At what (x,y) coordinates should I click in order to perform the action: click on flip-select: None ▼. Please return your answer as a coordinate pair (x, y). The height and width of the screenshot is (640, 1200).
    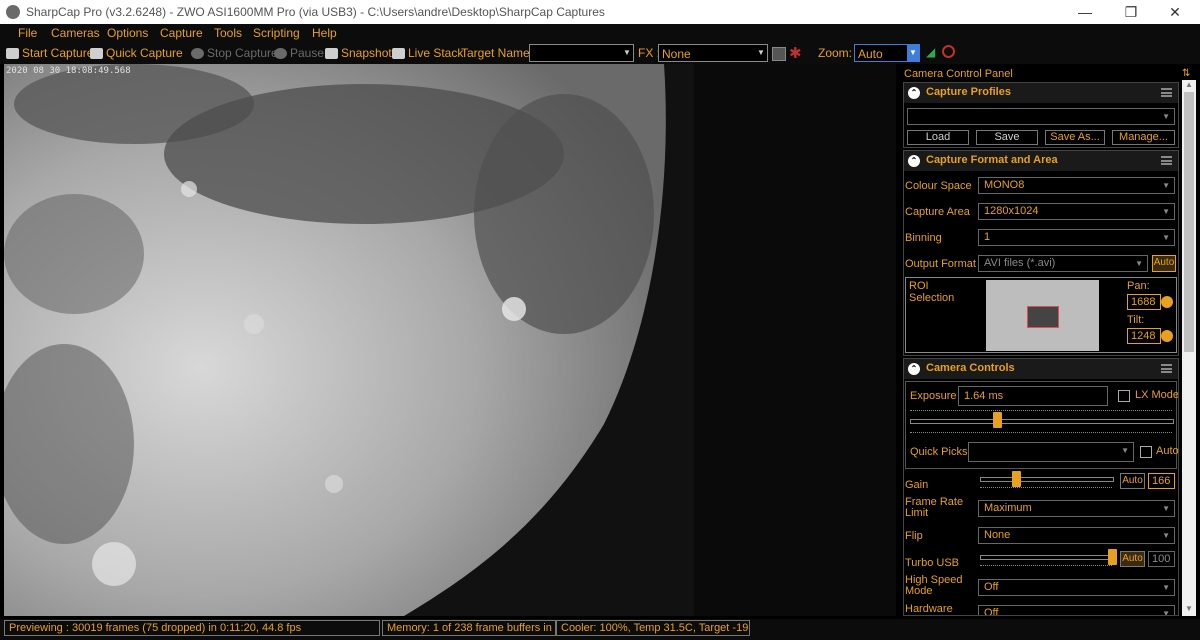
    Looking at the image, I should click on (1076, 535).